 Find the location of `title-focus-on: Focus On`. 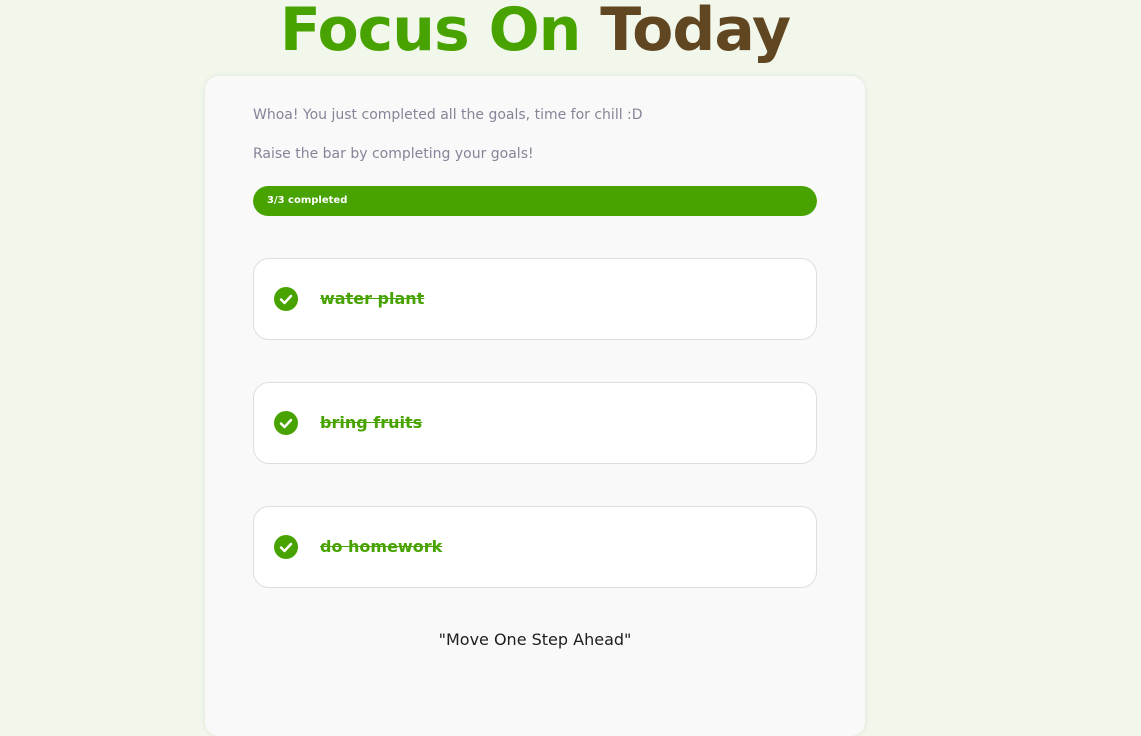

title-focus-on: Focus On is located at coordinates (430, 32).